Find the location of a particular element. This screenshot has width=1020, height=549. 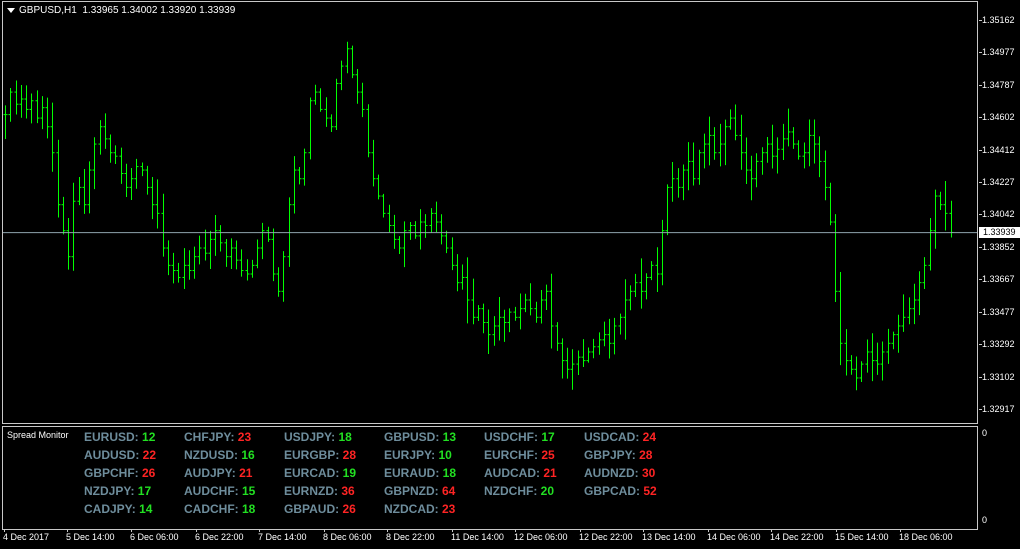

spread-item: NZDCHF: 20 is located at coordinates (519, 491).